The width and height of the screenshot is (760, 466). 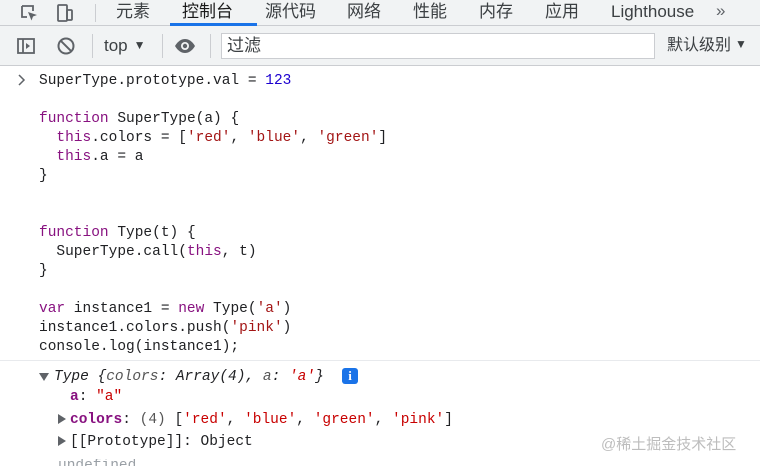 I want to click on log-levels-dropdown: 默认级别 ▼, so click(x=707, y=46).